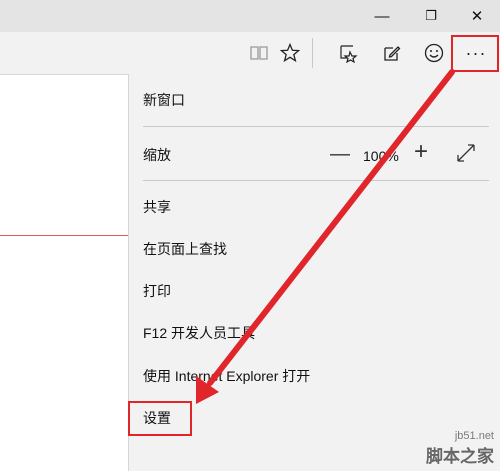  What do you see at coordinates (460, 456) in the screenshot?
I see `watermark-site: 脚本之家` at bounding box center [460, 456].